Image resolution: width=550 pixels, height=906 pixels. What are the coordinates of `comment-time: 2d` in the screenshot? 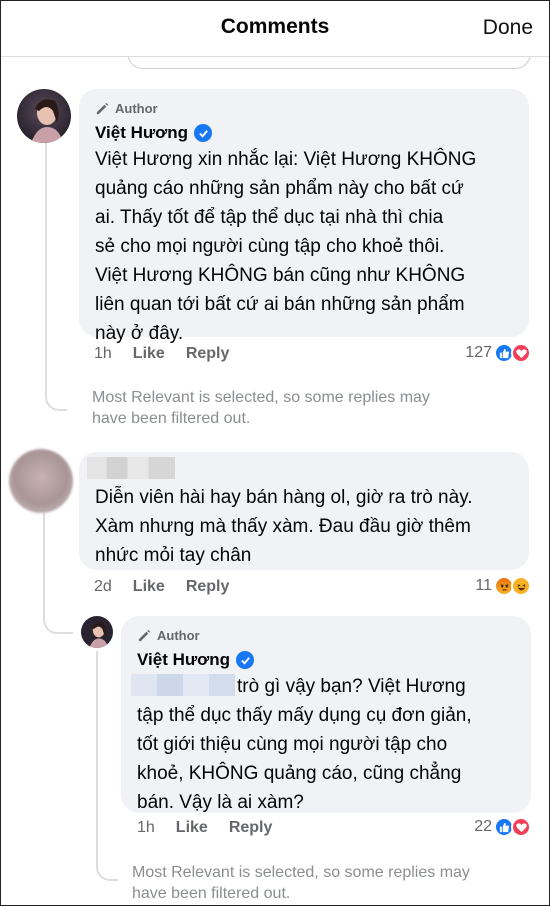 It's located at (103, 586).